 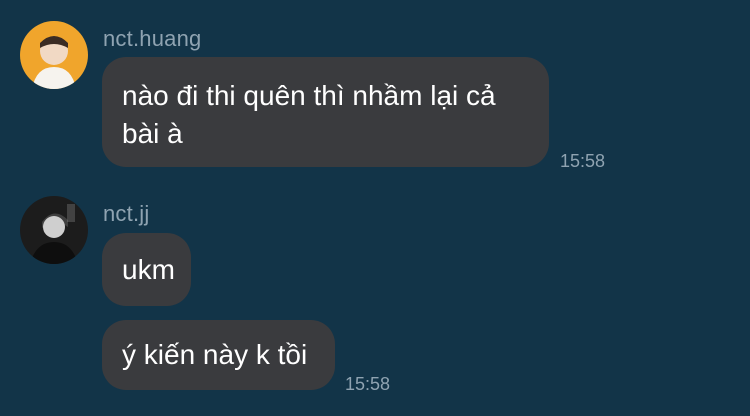 I want to click on message-text: ukm, so click(x=148, y=269).